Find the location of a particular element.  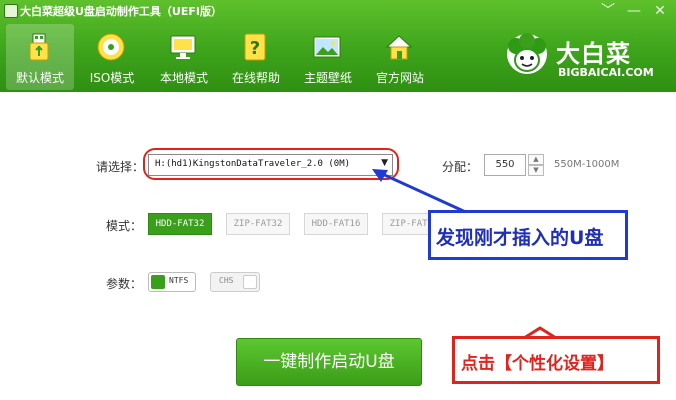

select-device-label: 请选择： is located at coordinates (120, 167).